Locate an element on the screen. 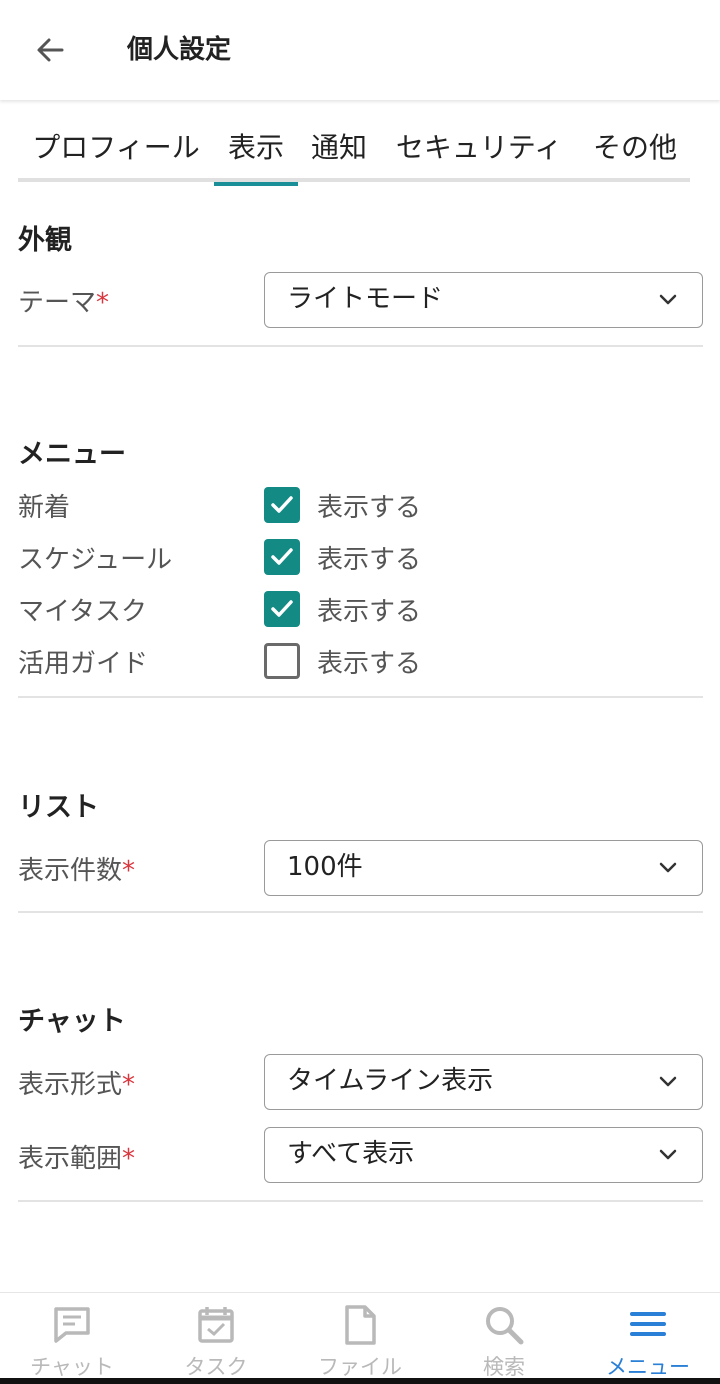 This screenshot has width=720, height=1384. nav-item-chat: チャット is located at coordinates (72, 1338).